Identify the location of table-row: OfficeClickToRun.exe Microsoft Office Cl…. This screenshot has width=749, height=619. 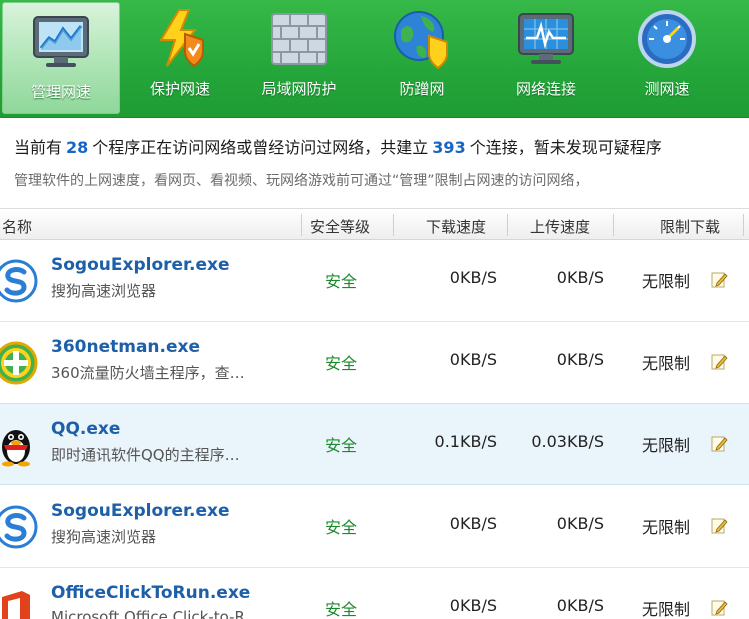
(374, 593).